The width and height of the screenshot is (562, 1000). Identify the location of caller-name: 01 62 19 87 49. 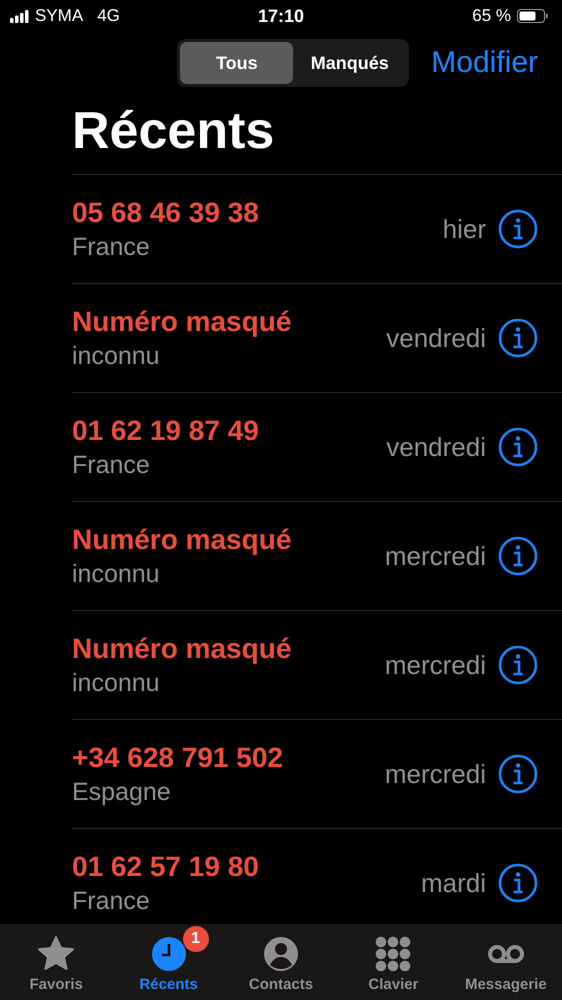
(165, 430).